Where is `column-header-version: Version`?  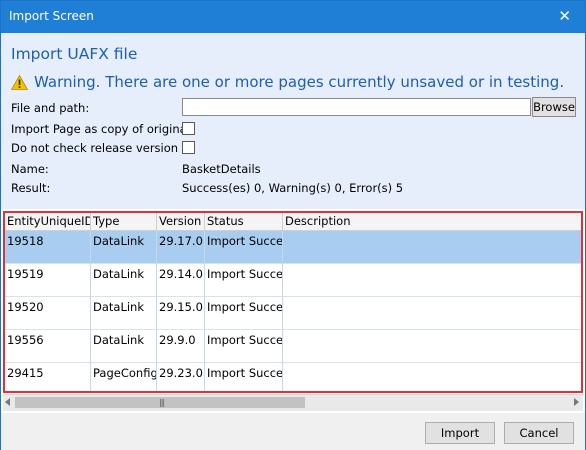
column-header-version: Version is located at coordinates (181, 222).